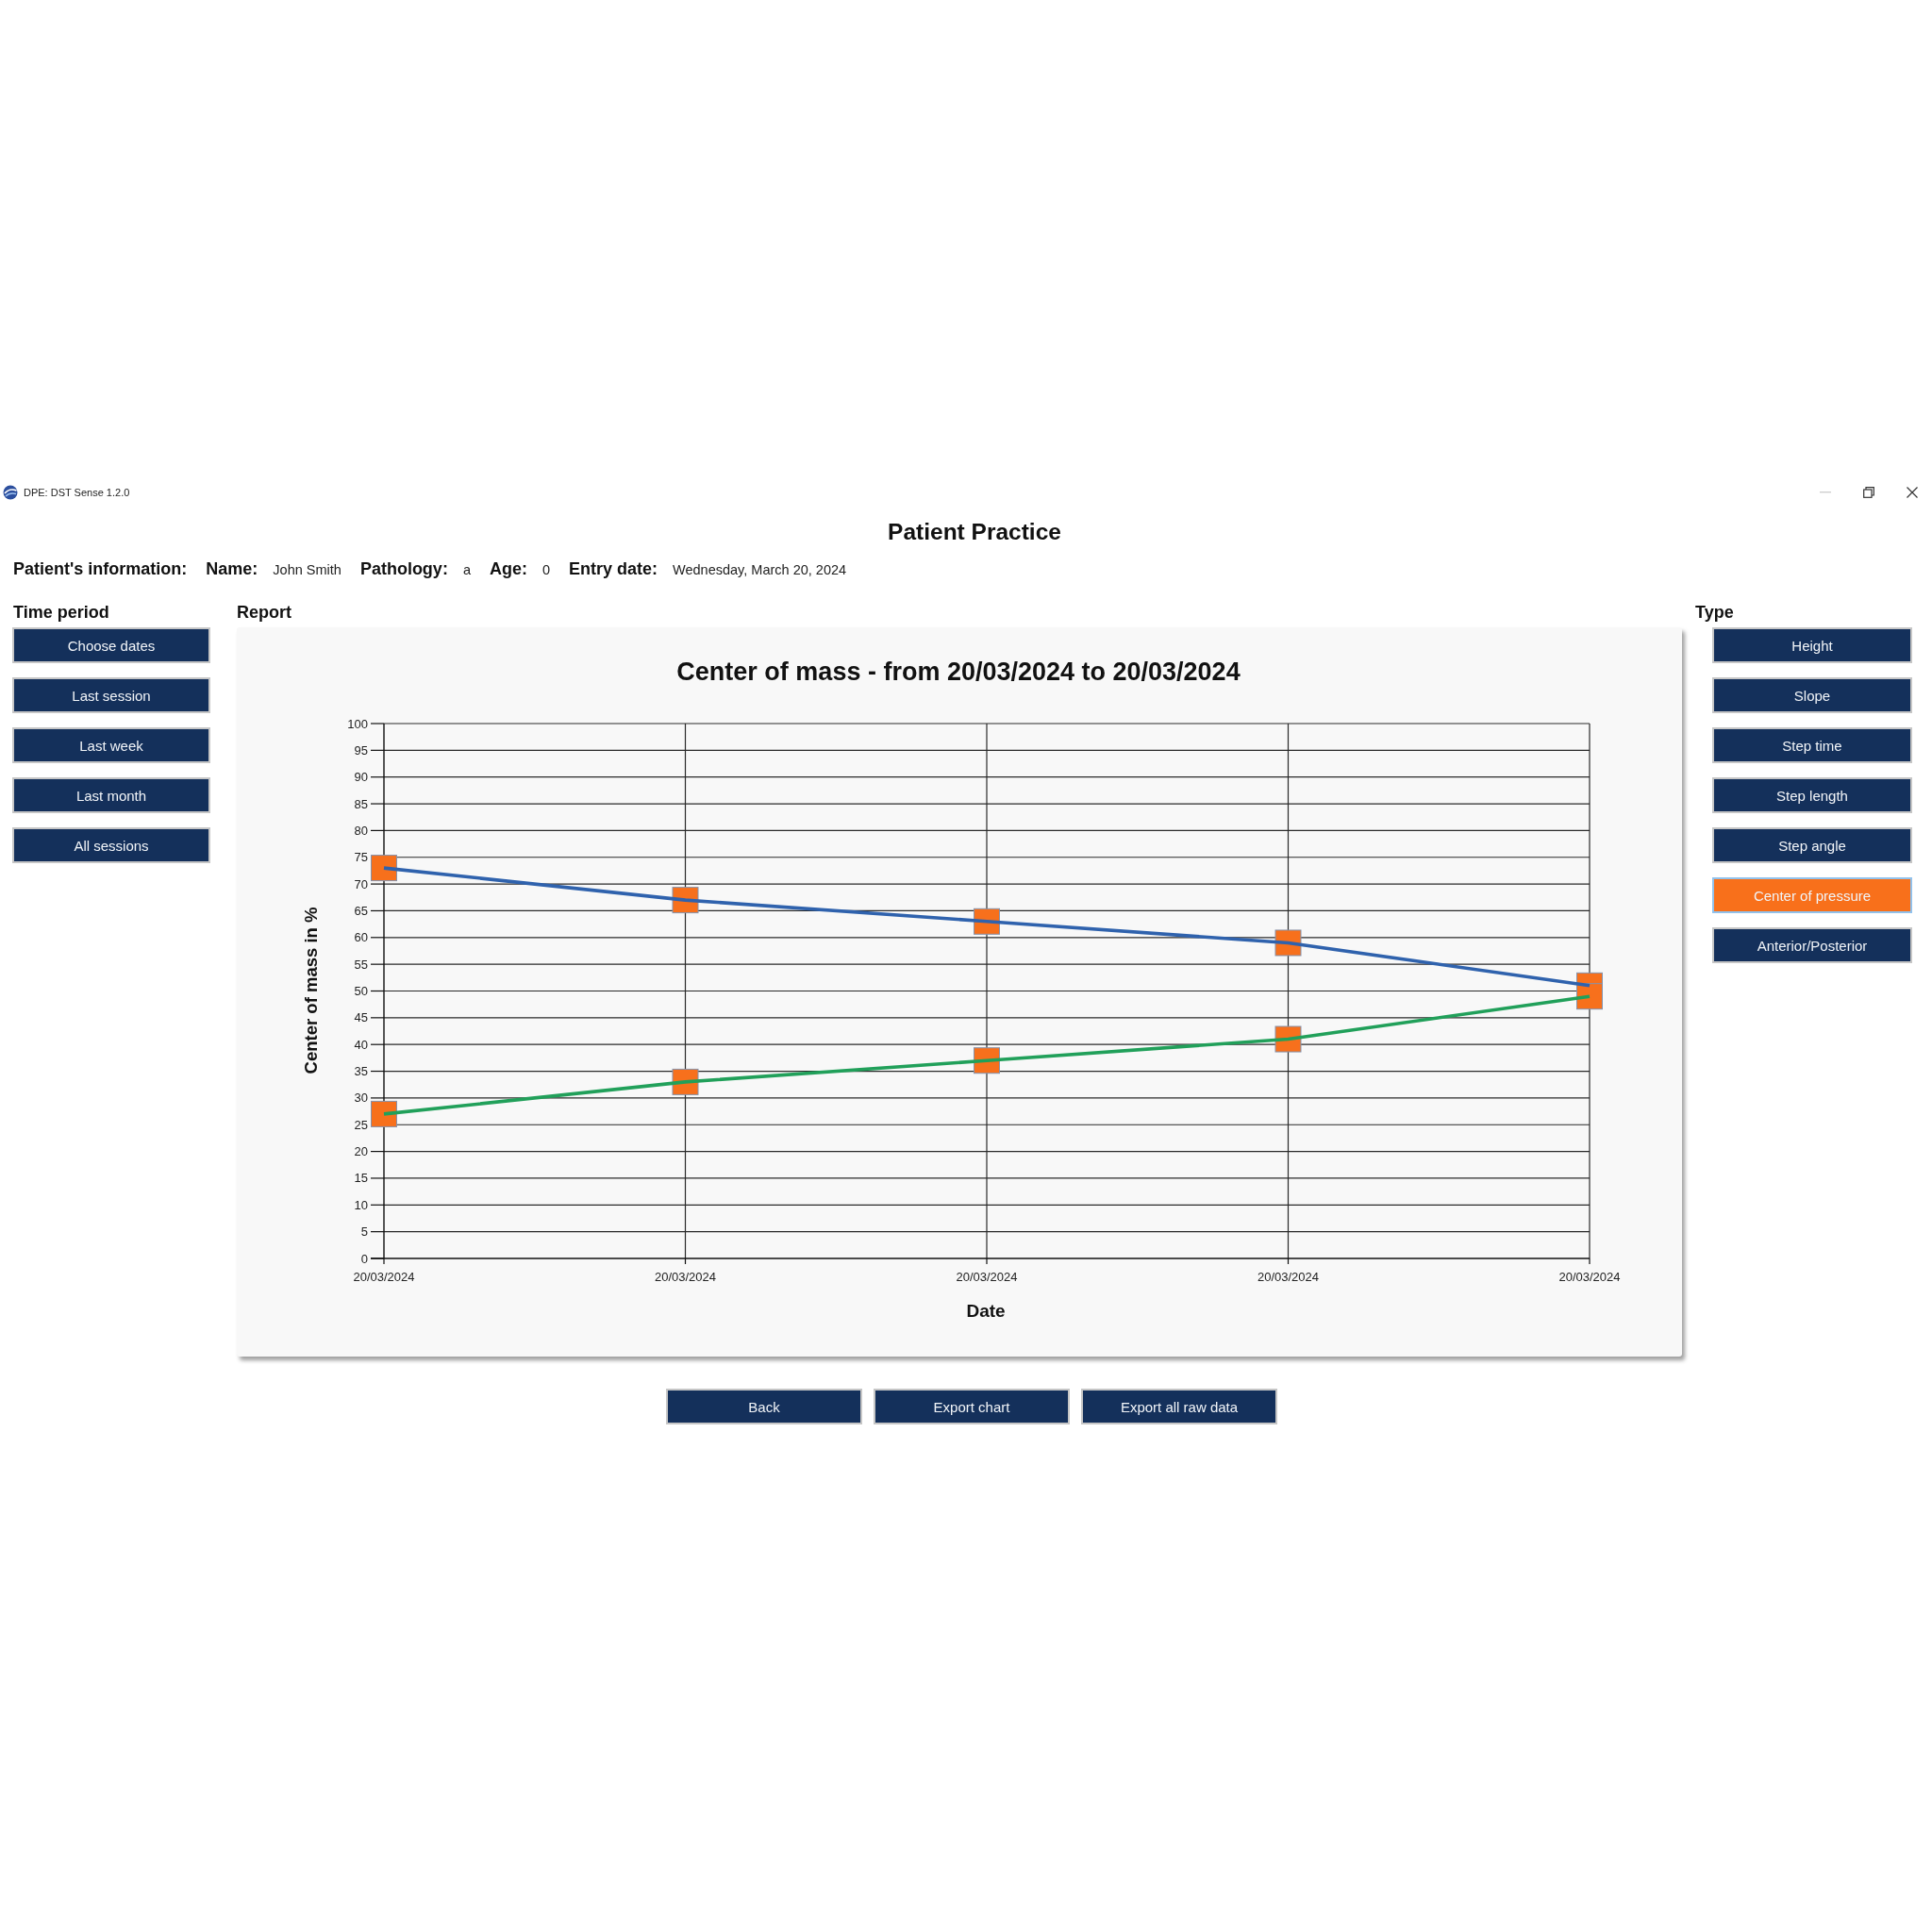 Image resolution: width=1932 pixels, height=1932 pixels. I want to click on type-button: Step length, so click(1812, 795).